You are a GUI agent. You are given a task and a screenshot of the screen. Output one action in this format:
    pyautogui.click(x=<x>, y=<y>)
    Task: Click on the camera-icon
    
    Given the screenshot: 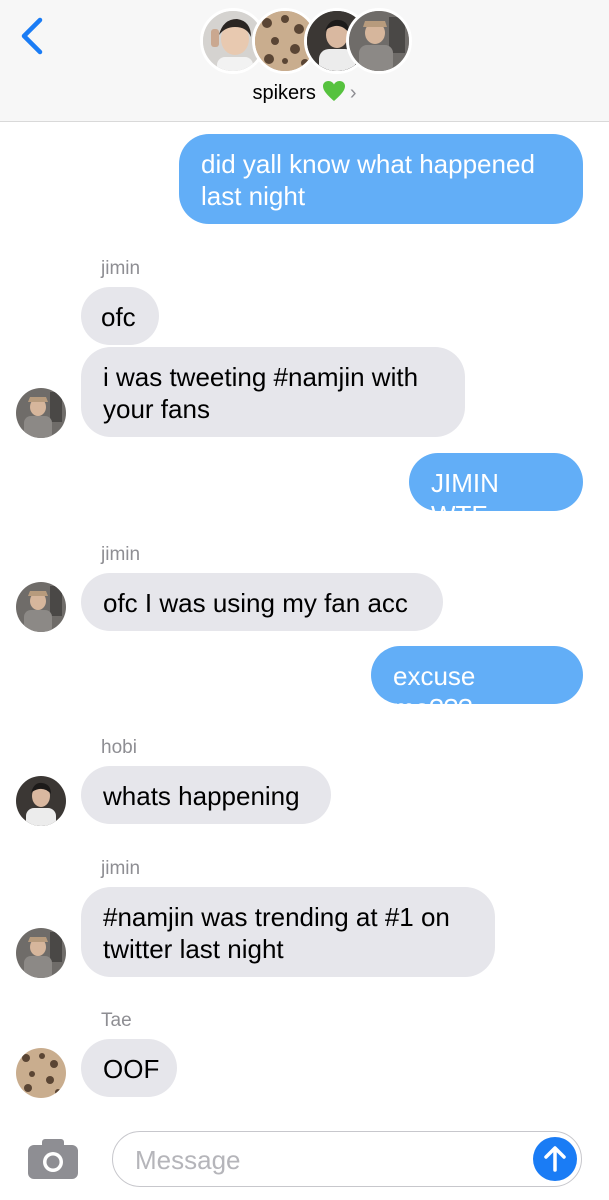 What is the action you would take?
    pyautogui.click(x=53, y=1159)
    